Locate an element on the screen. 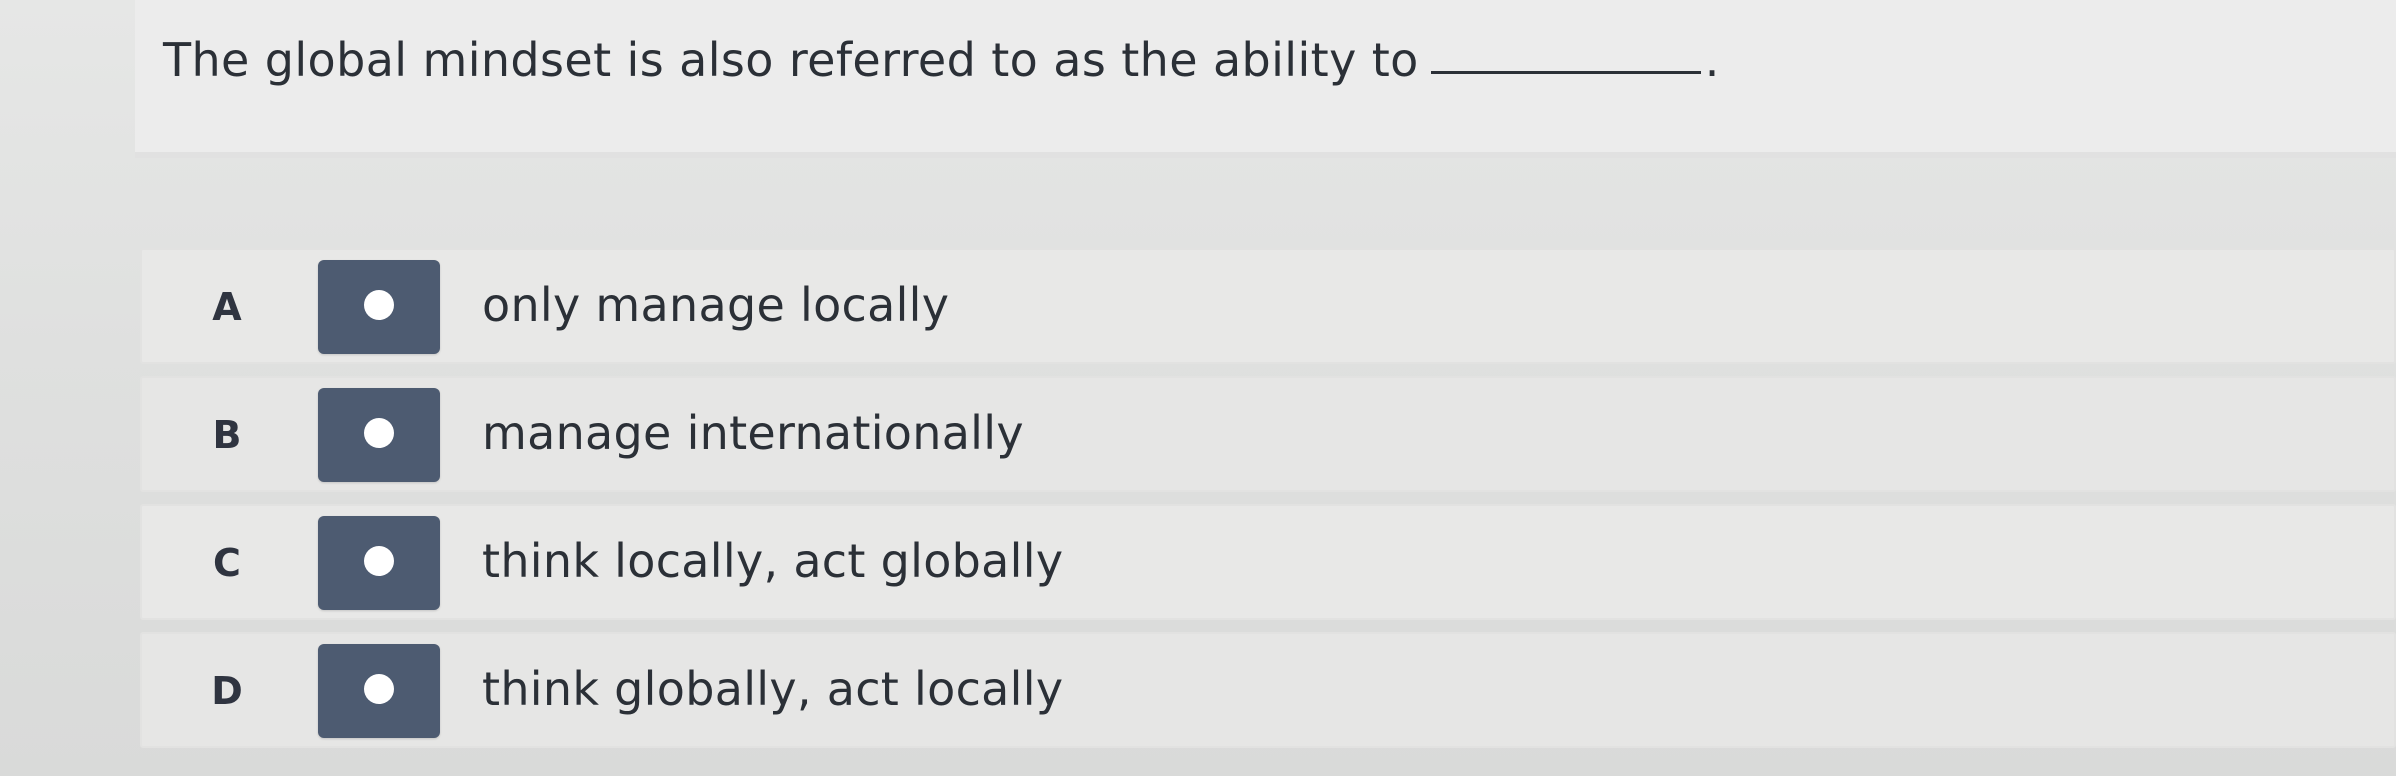 This screenshot has width=2396, height=776. question-period: . is located at coordinates (1712, 60).